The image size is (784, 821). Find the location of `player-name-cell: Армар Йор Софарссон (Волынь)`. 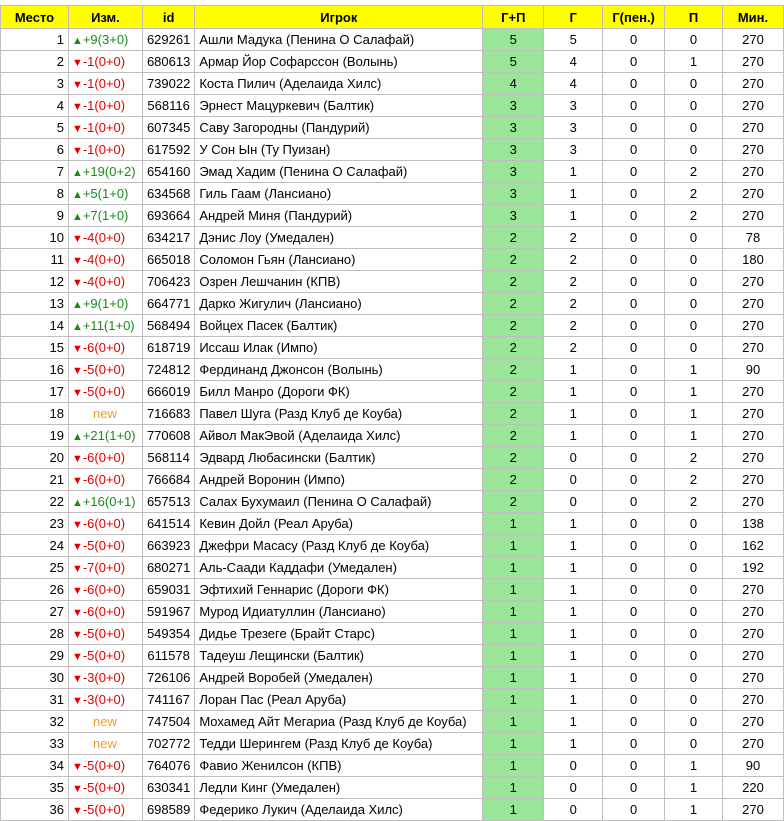

player-name-cell: Армар Йор Софарссон (Волынь) is located at coordinates (339, 61).